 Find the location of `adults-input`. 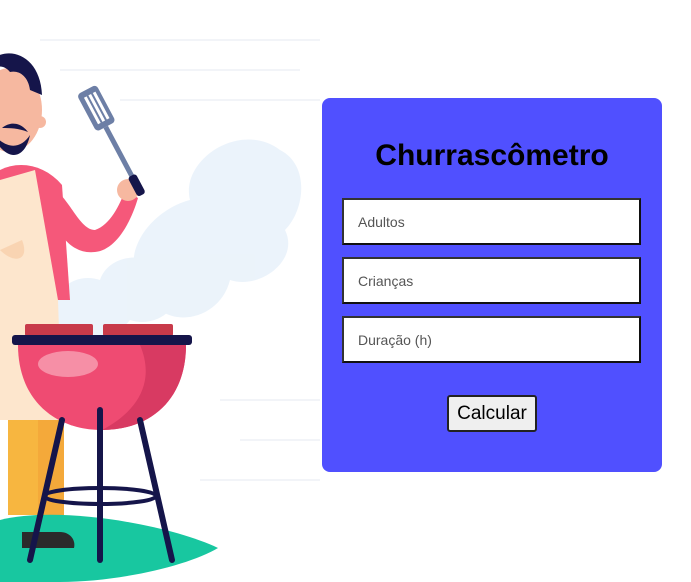

adults-input is located at coordinates (491, 221).